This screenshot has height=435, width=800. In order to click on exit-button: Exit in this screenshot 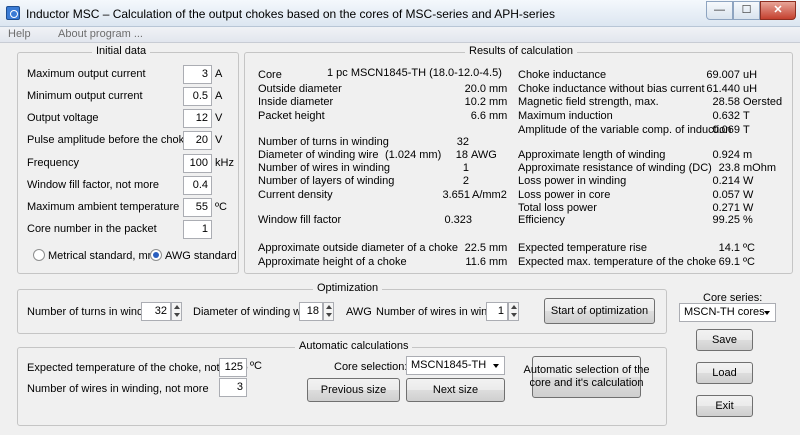, I will do `click(724, 406)`.